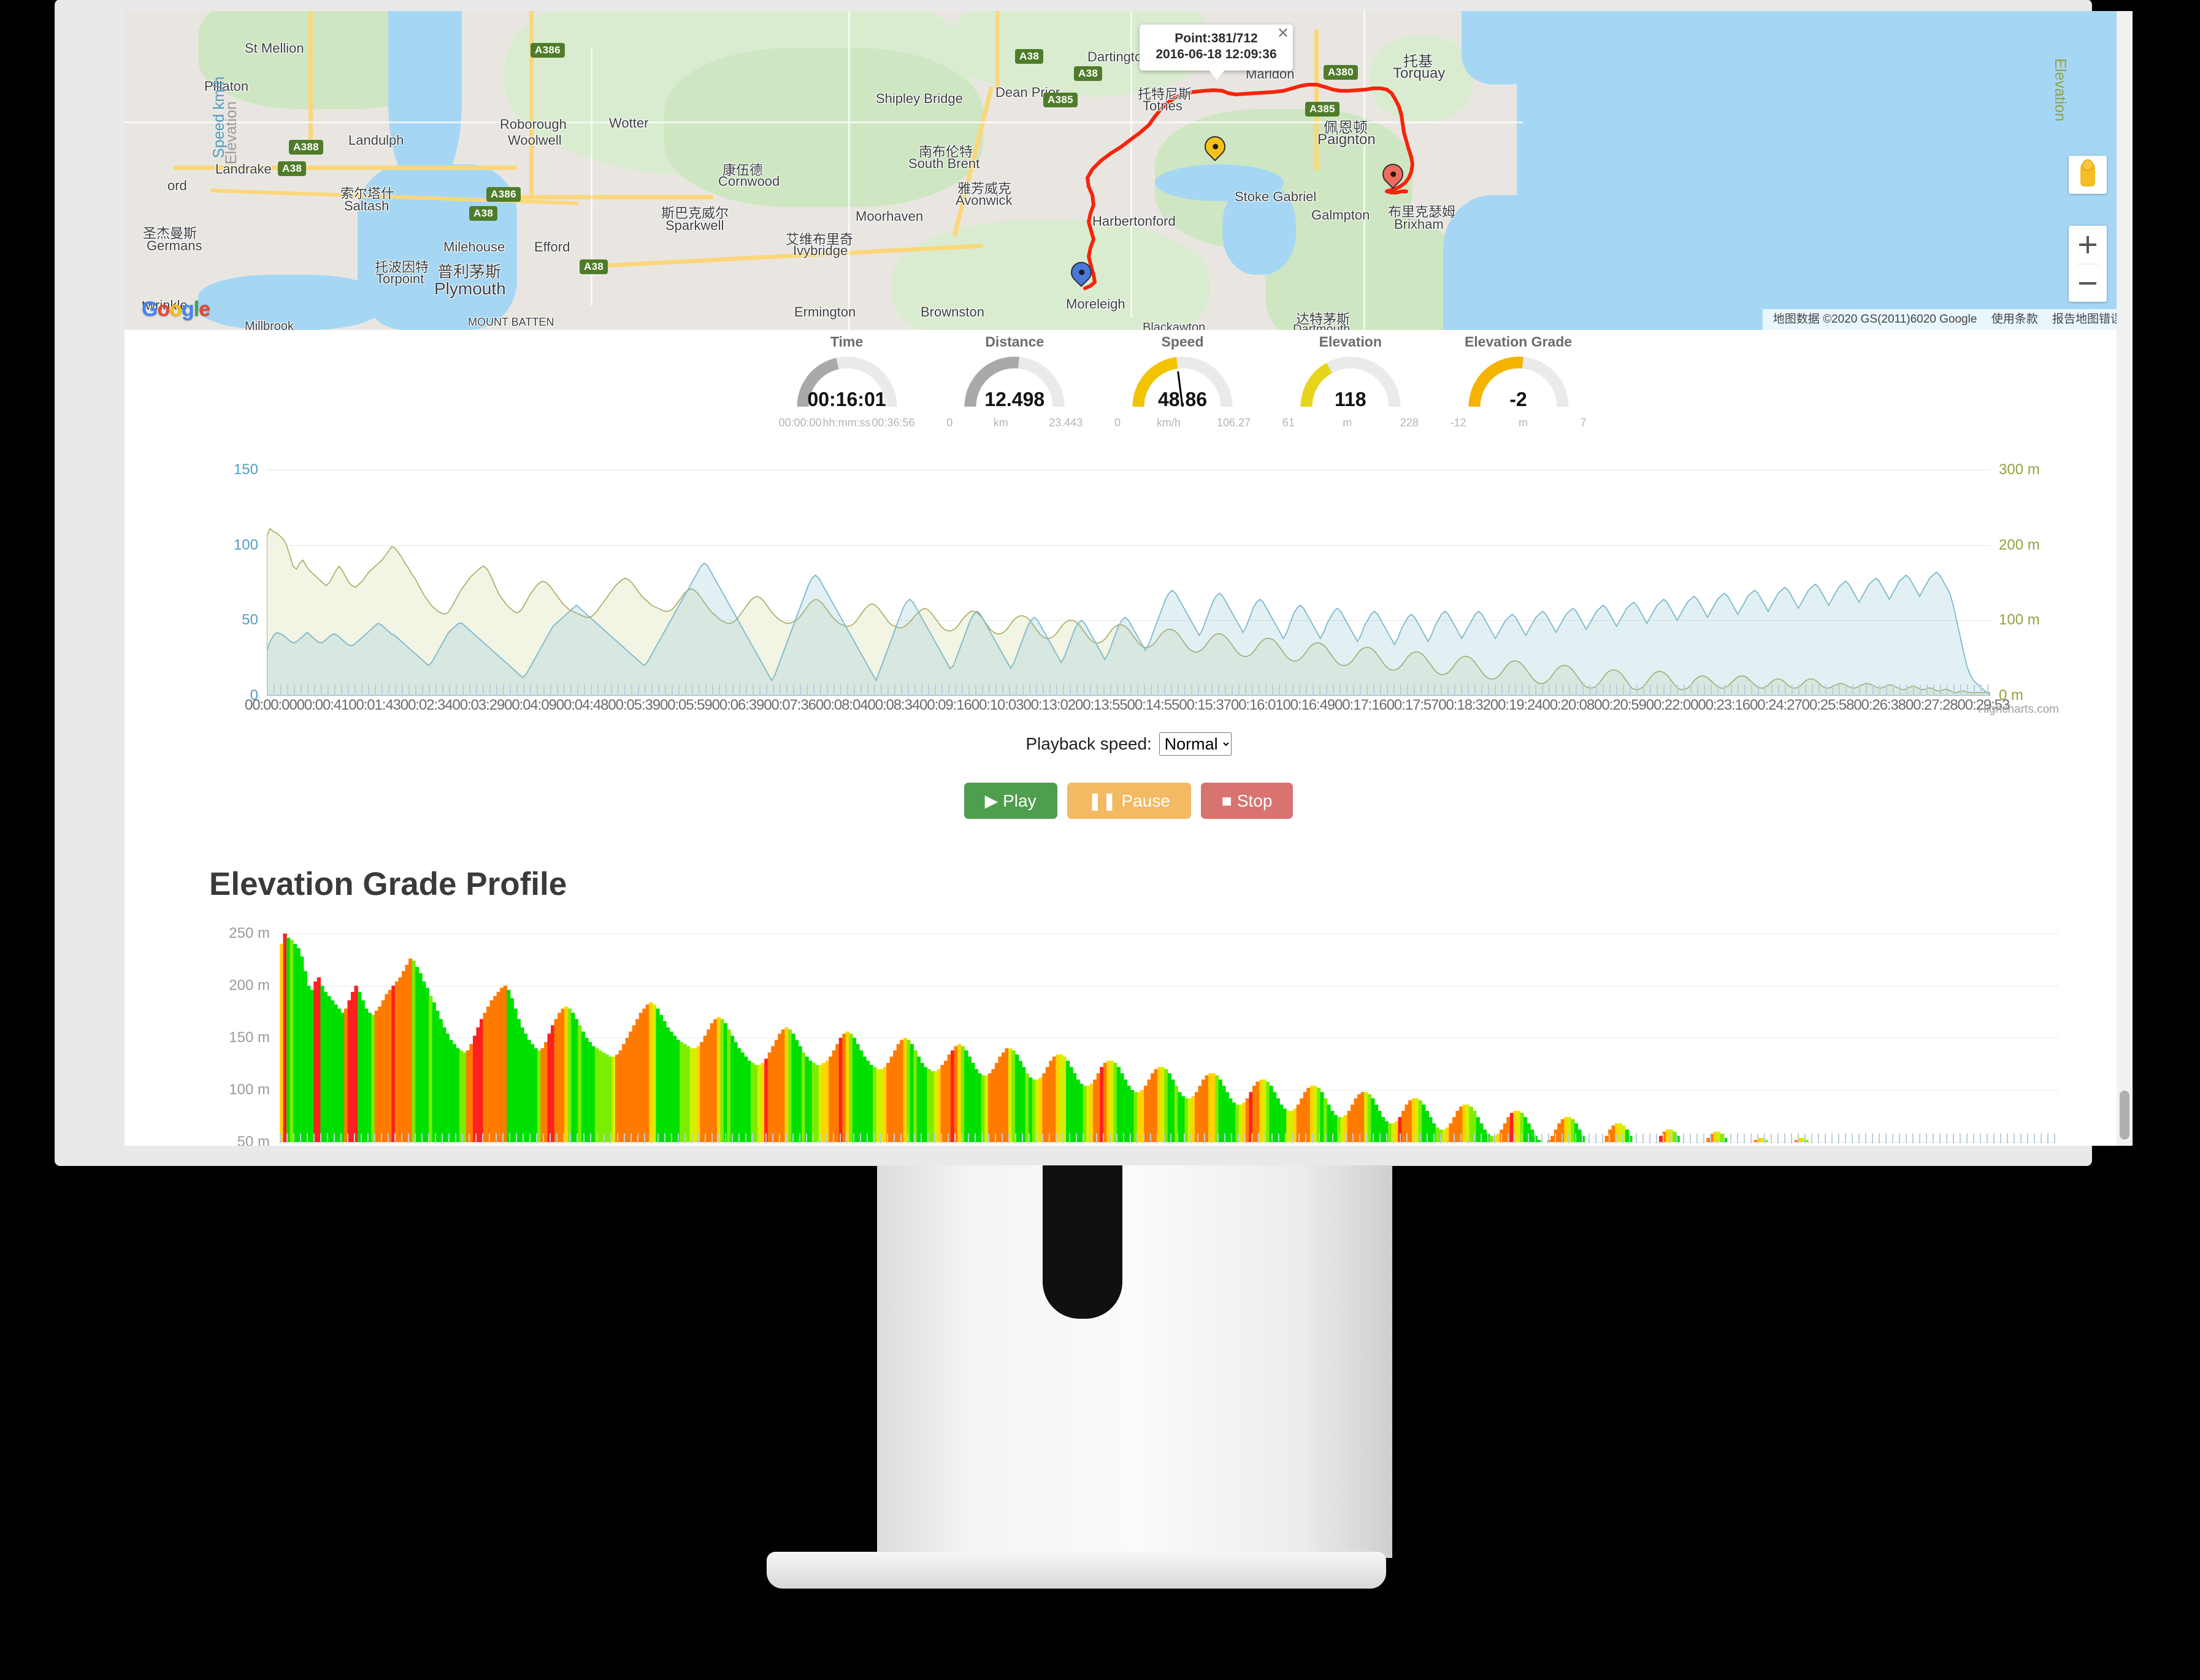 Image resolution: width=2200 pixels, height=1680 pixels. Describe the element at coordinates (1162, 105) in the screenshot. I see `map-label: Totnes` at that location.